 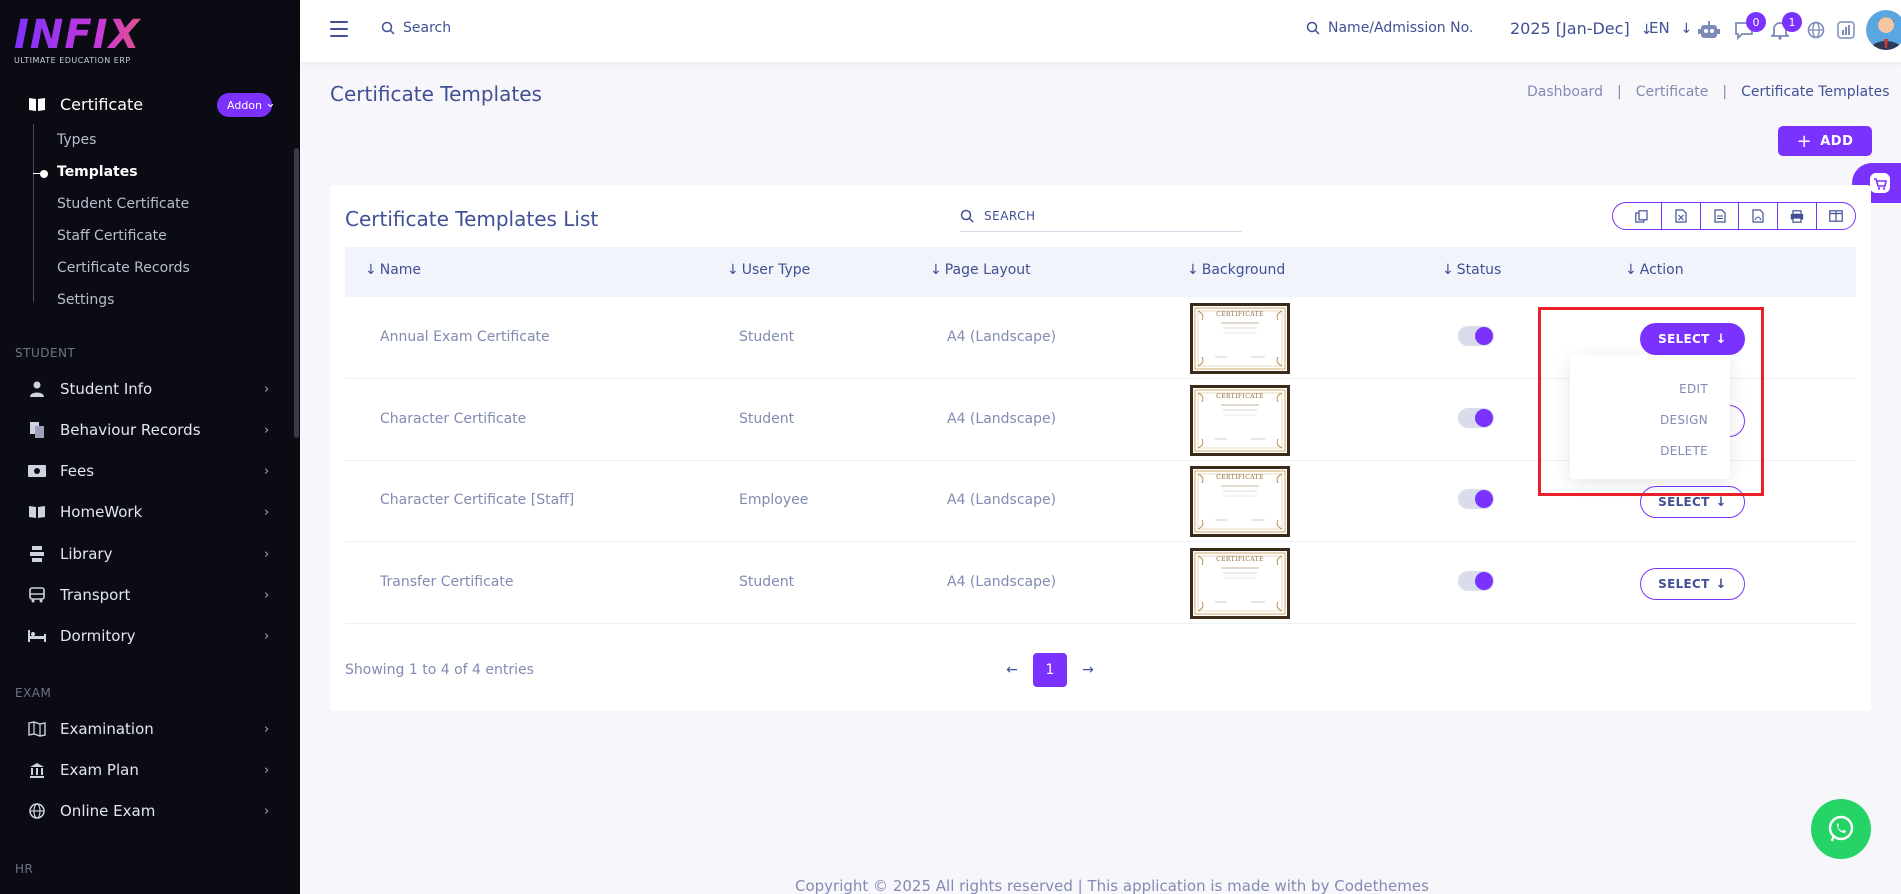 I want to click on excel-button, so click(x=1681, y=216).